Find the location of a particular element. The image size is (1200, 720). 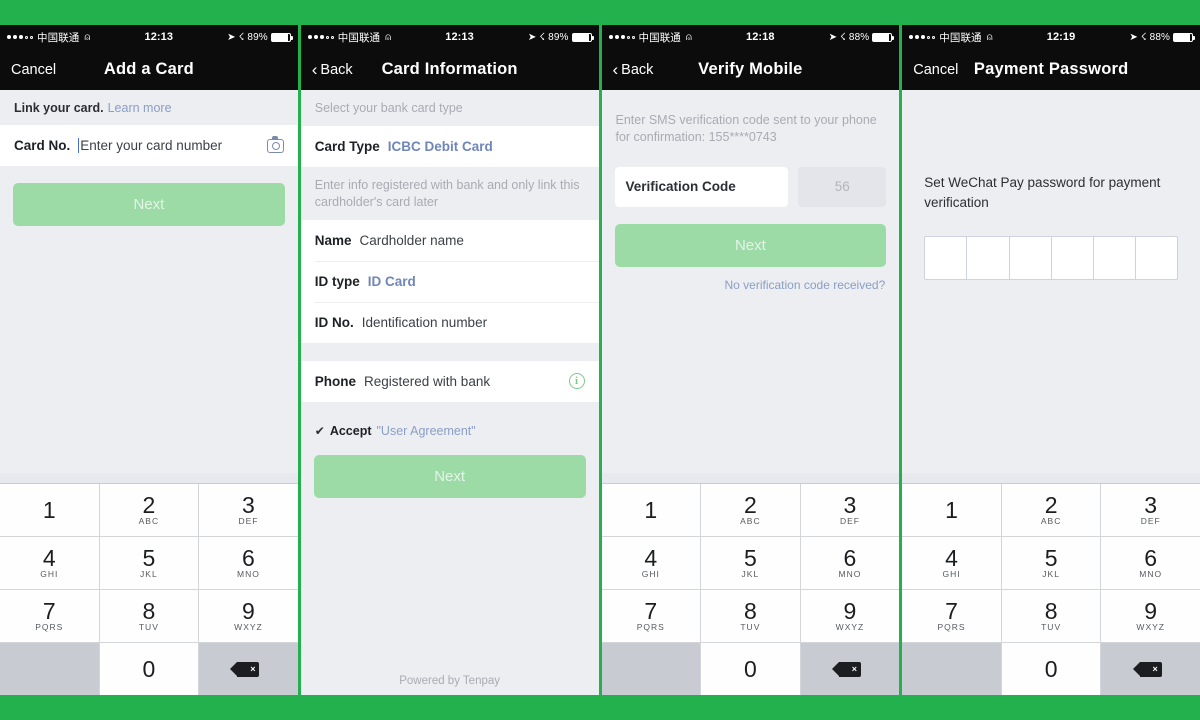

phone-input: Registered with bank is located at coordinates (427, 381).